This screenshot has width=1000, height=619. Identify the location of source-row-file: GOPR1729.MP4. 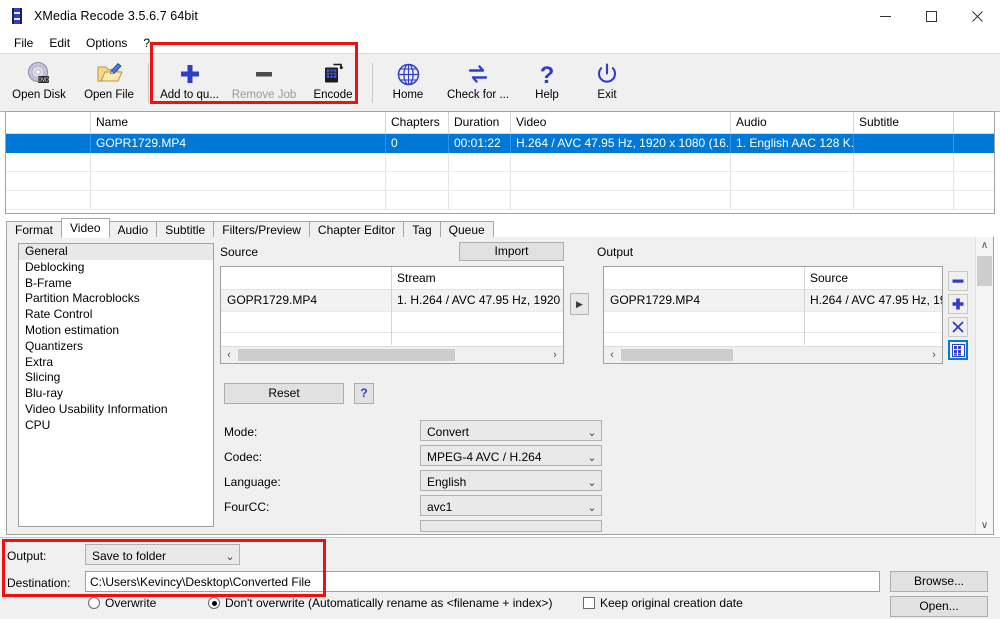
(272, 300).